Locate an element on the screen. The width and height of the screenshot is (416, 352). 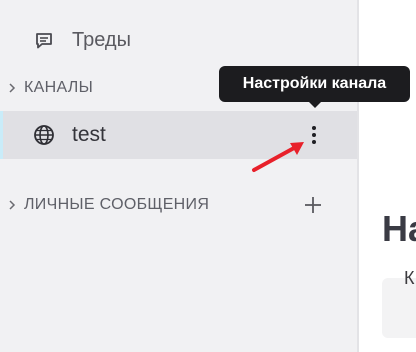
content-card-text: К is located at coordinates (409, 278).